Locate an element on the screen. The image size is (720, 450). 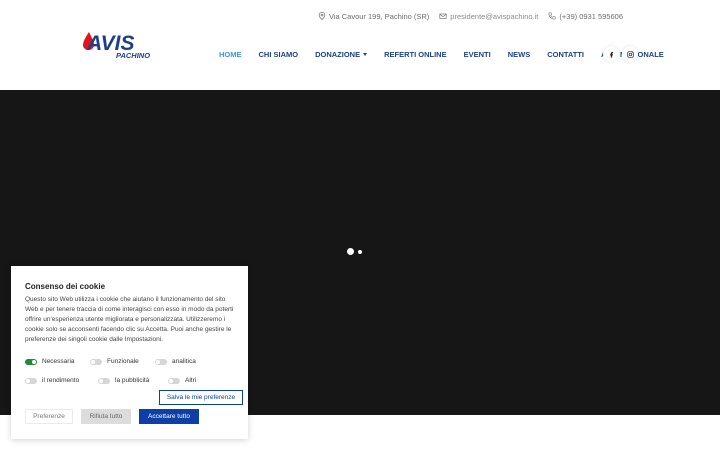
slider-pagination is located at coordinates (354, 251).